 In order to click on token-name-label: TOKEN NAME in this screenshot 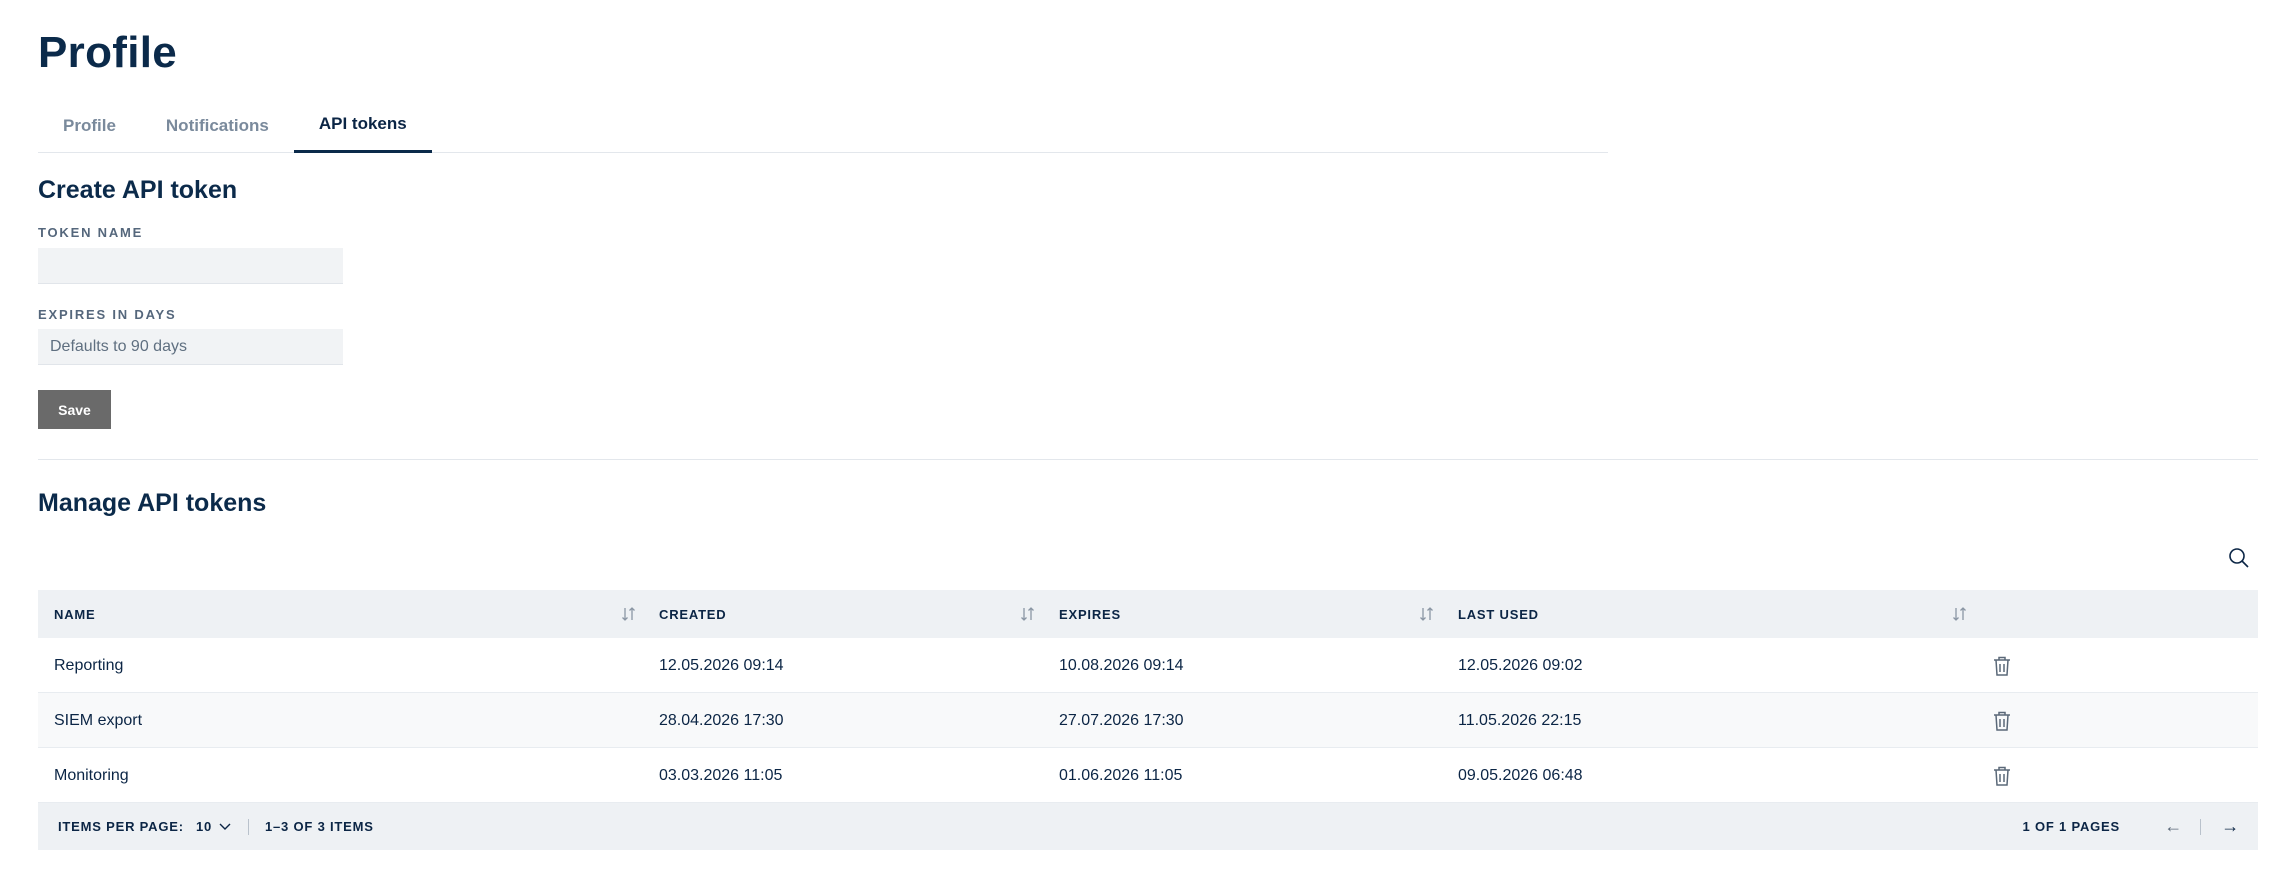, I will do `click(91, 232)`.